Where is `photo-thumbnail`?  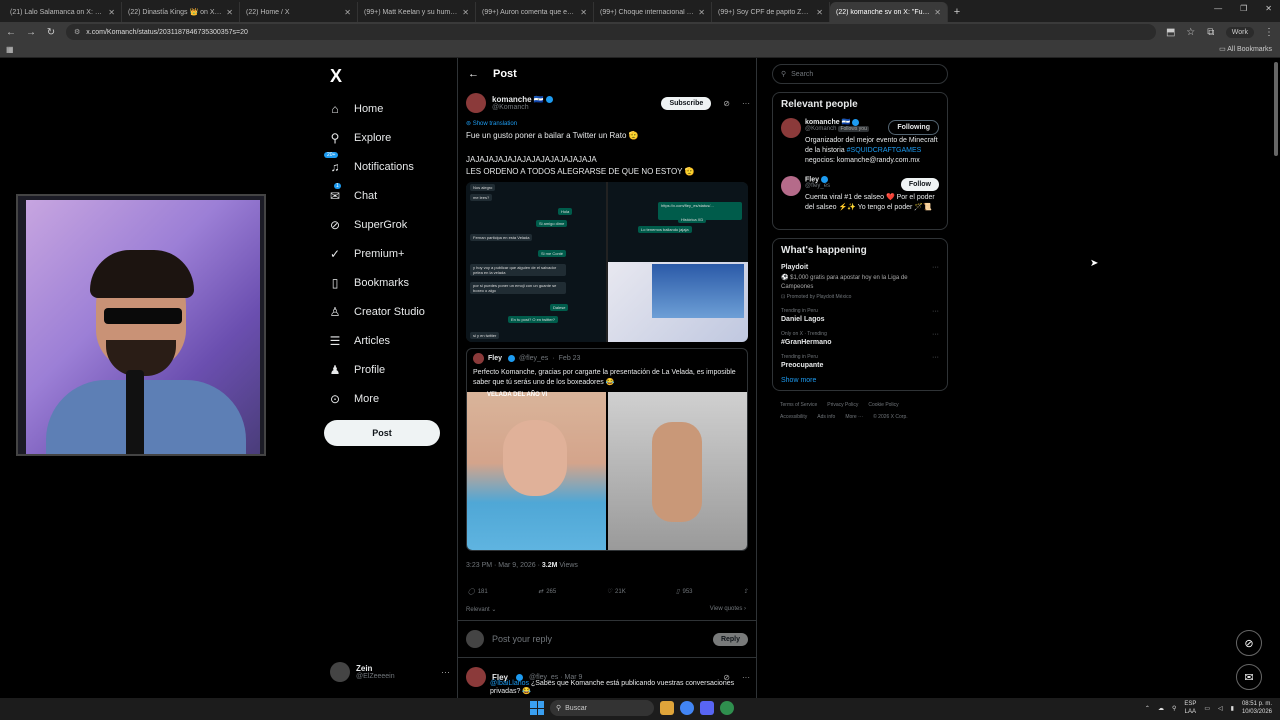 photo-thumbnail is located at coordinates (677, 471).